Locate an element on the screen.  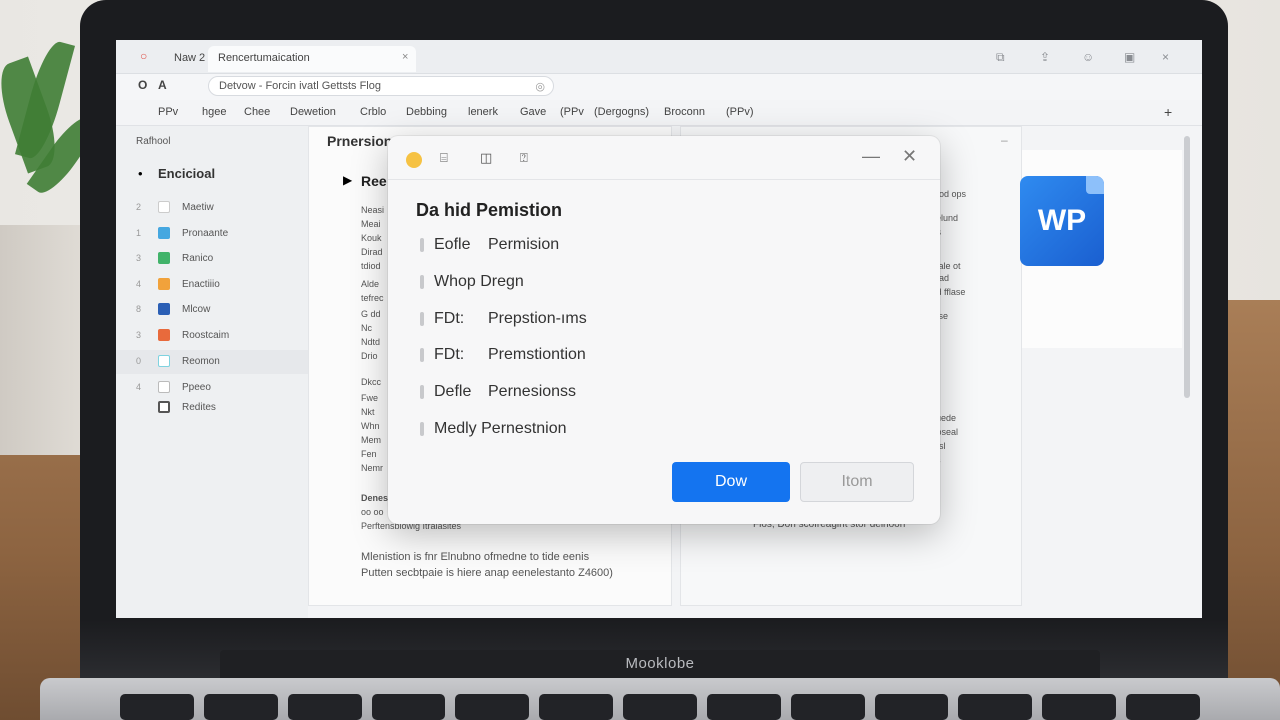
confirm-button: Dow is located at coordinates (731, 482).